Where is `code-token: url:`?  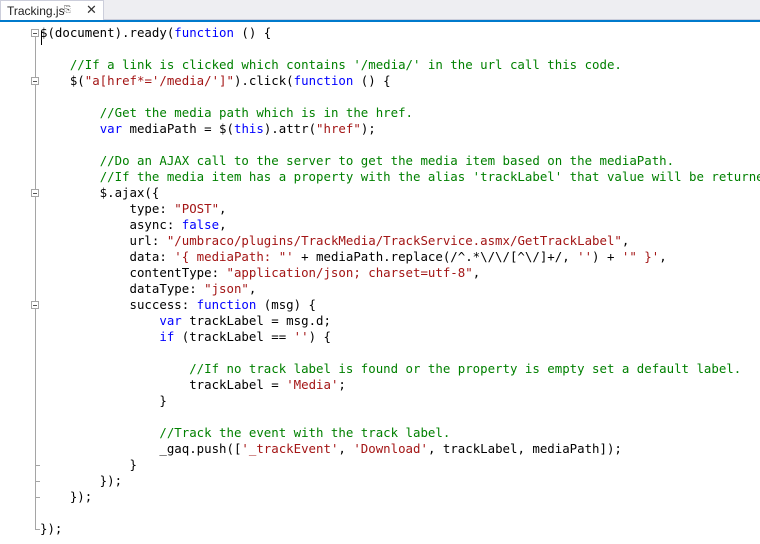 code-token: url: is located at coordinates (103, 240).